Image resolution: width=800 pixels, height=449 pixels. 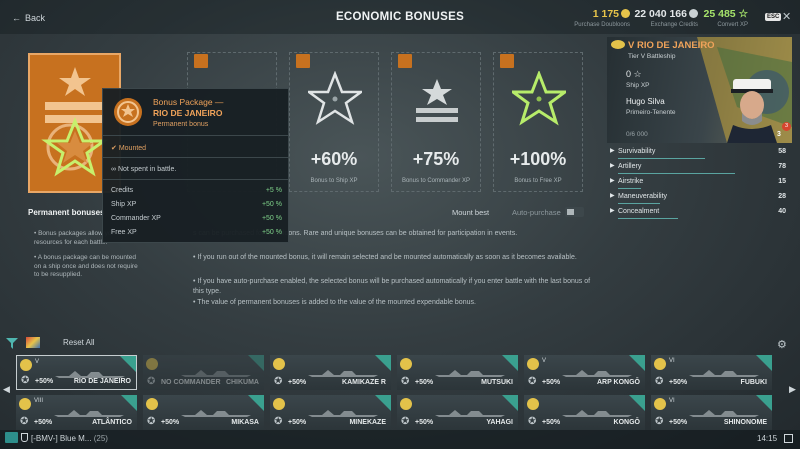 I want to click on stat-artillery: ▶ Artillery 78, so click(x=700, y=168).